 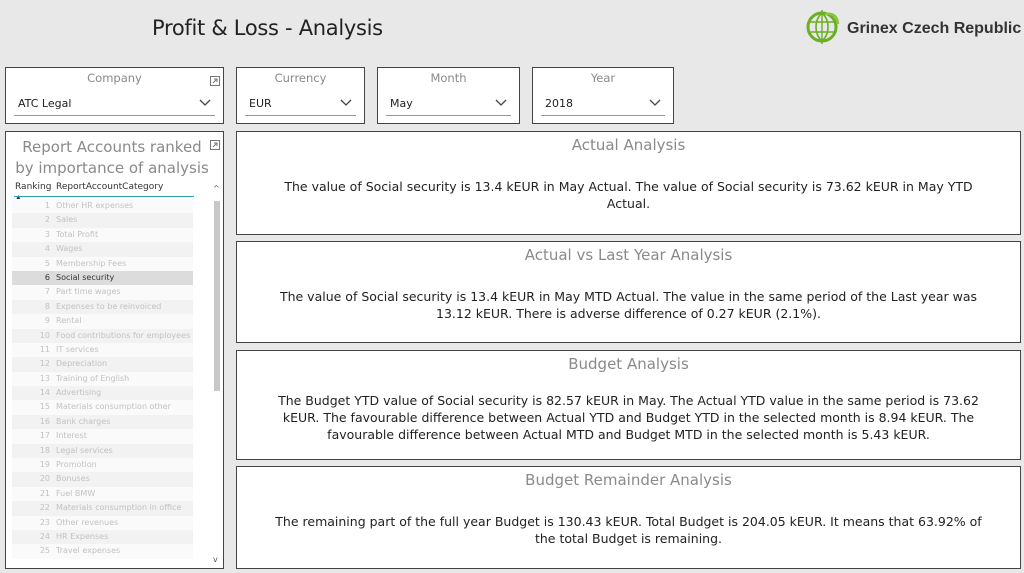 I want to click on month-dropdown: May, so click(x=448, y=104).